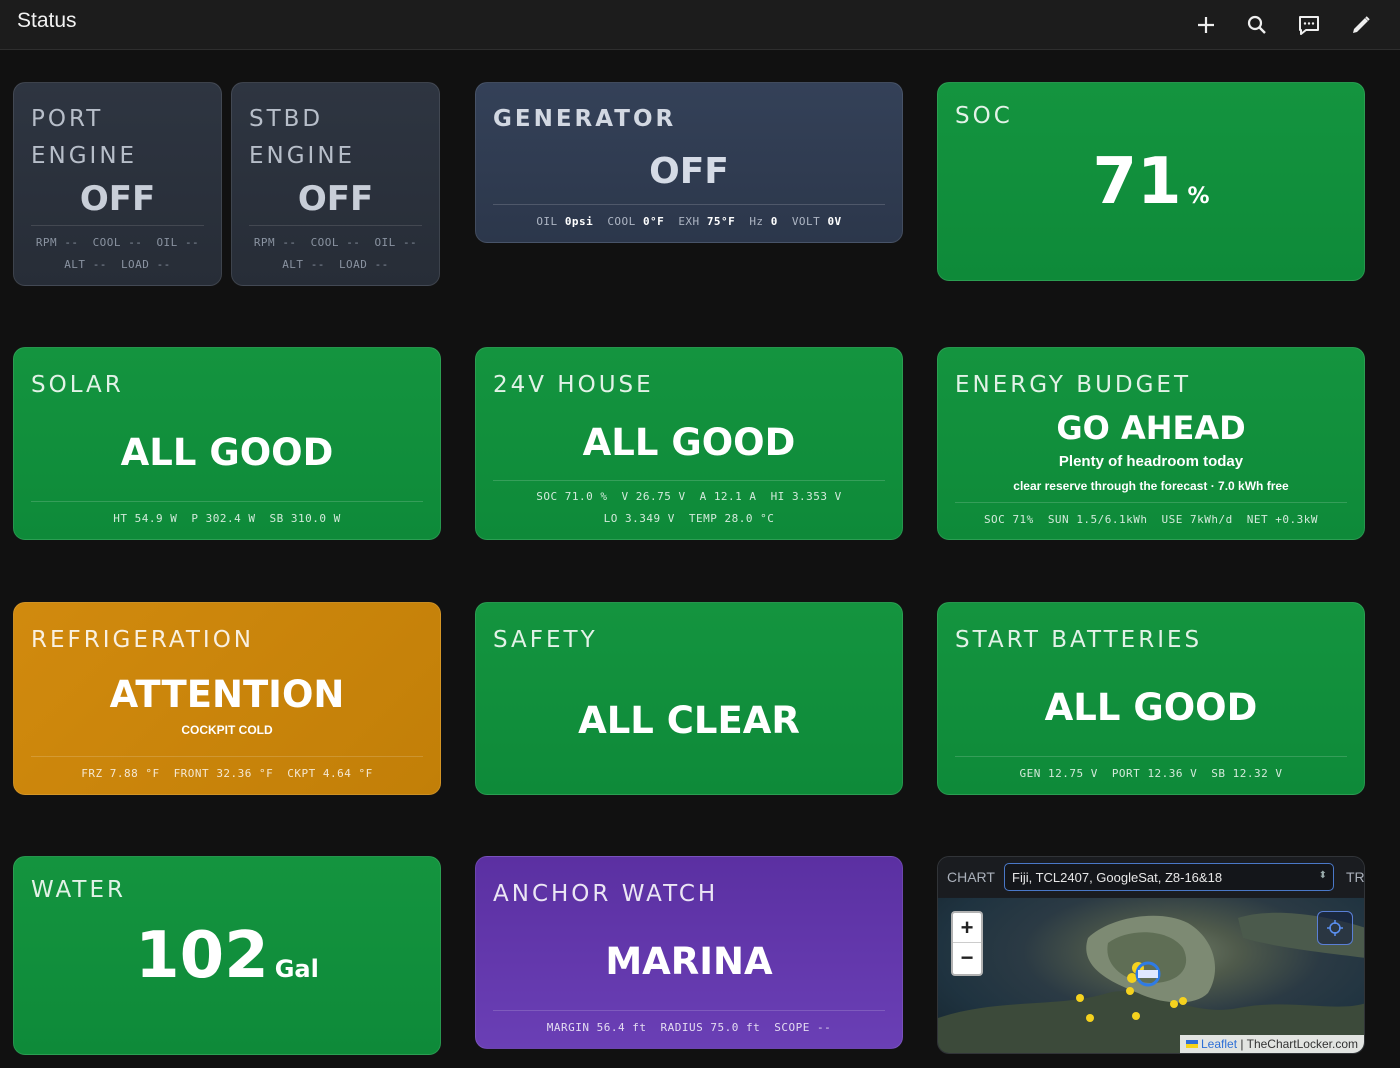  Describe the element at coordinates (202, 956) in the screenshot. I see `water-value: 102` at that location.